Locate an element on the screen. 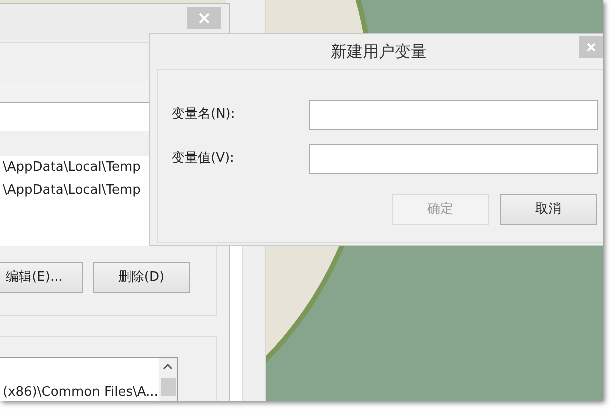 This screenshot has width=611, height=411. dialog-title: 新建用户变量 is located at coordinates (379, 51).